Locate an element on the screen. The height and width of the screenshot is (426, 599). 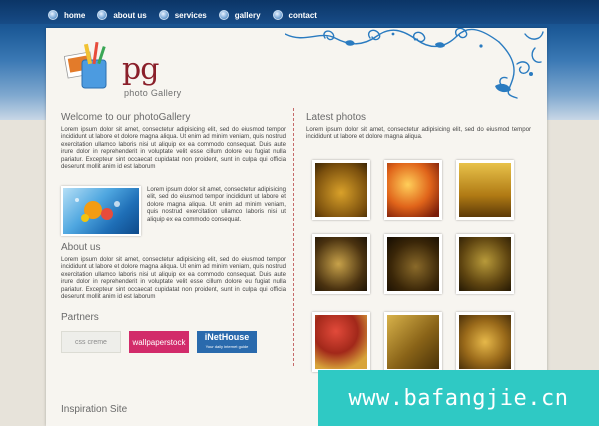
main-nav: home about us services gallery contact is located at coordinates (182, 15).